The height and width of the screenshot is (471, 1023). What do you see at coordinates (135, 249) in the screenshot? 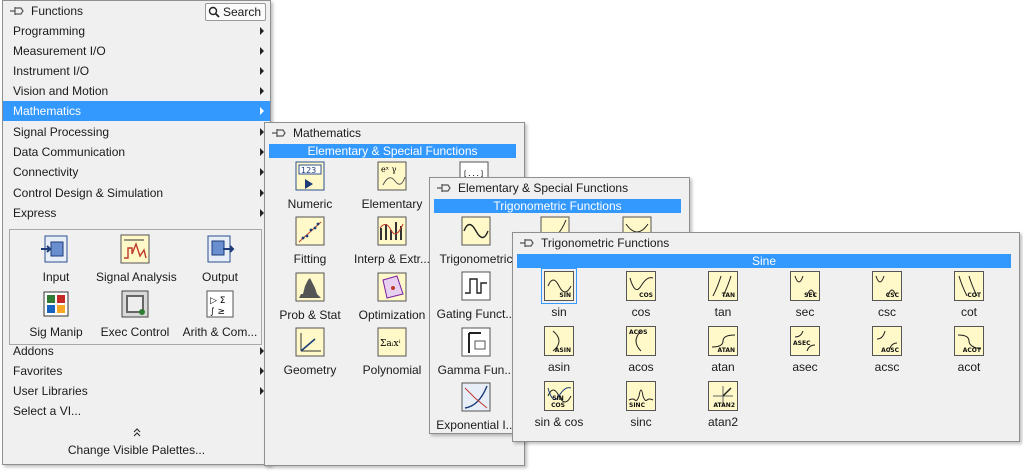
I see `signal-analysis-icon` at bounding box center [135, 249].